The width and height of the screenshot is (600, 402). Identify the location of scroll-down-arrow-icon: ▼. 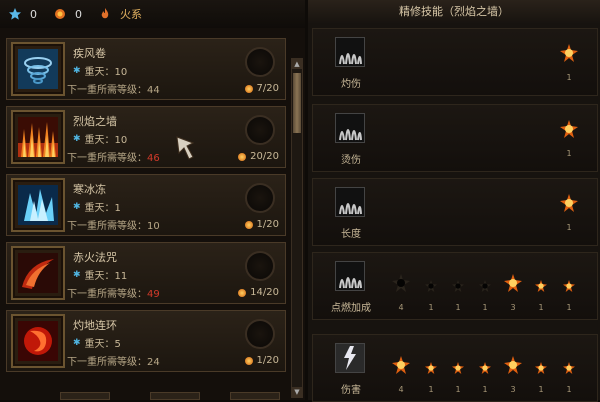
(297, 392).